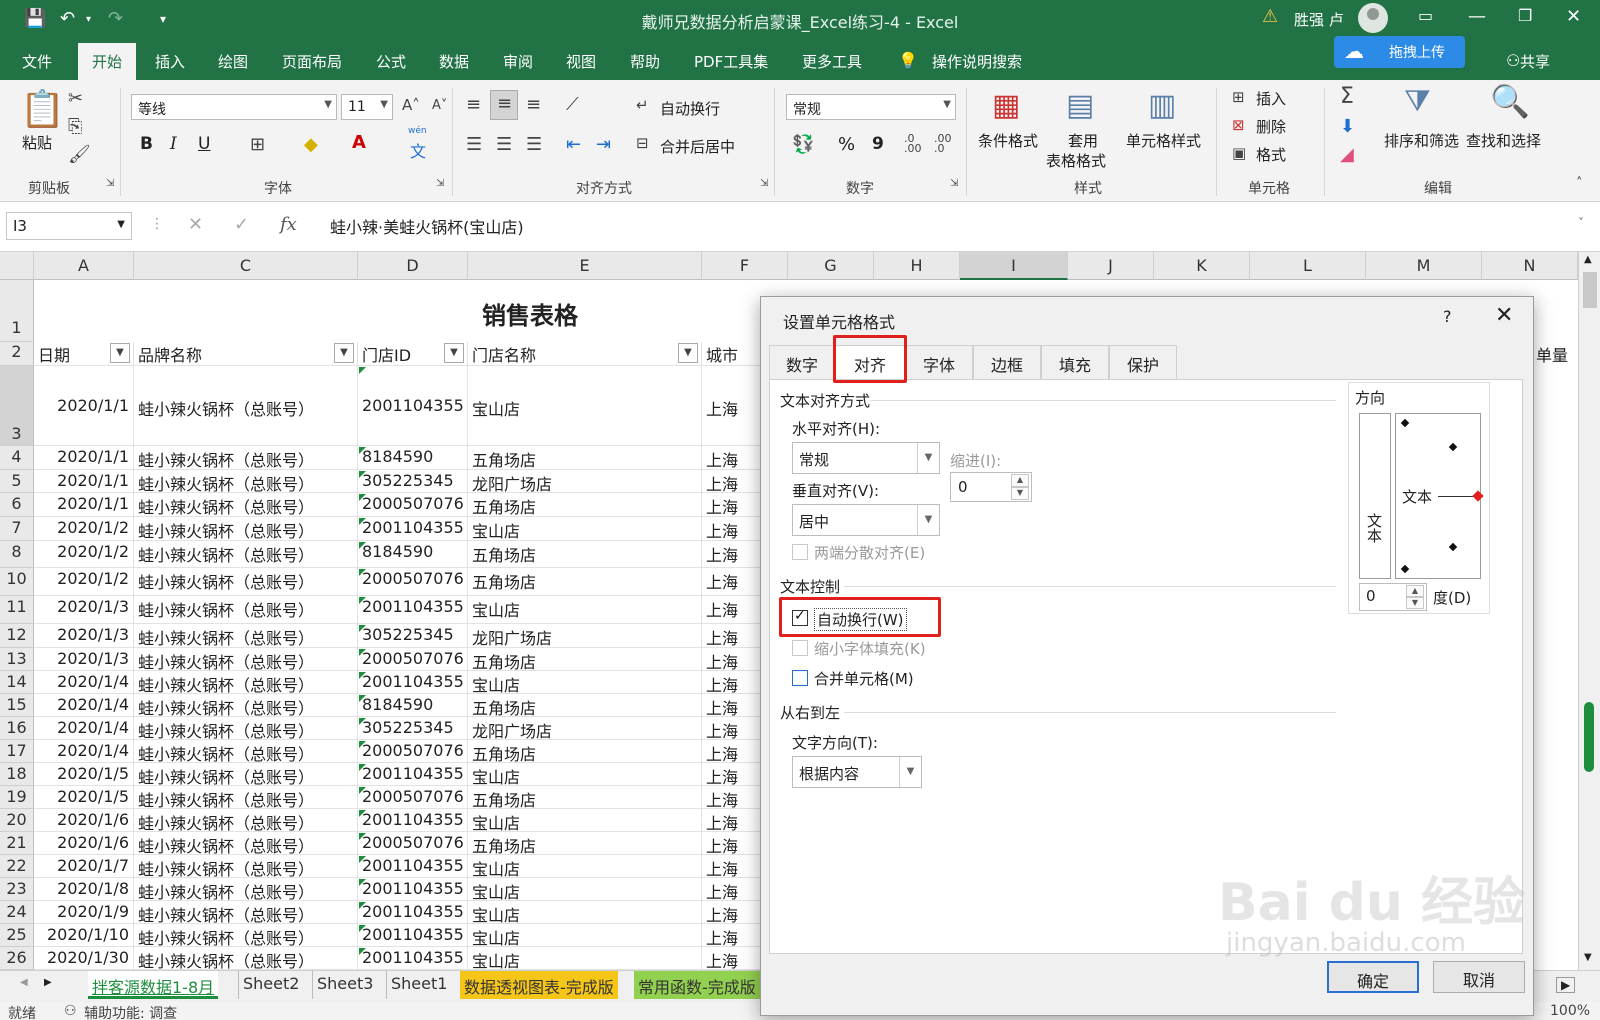 This screenshot has width=1600, height=1020. Describe the element at coordinates (107, 61) in the screenshot. I see `tab-home: 开始` at that location.